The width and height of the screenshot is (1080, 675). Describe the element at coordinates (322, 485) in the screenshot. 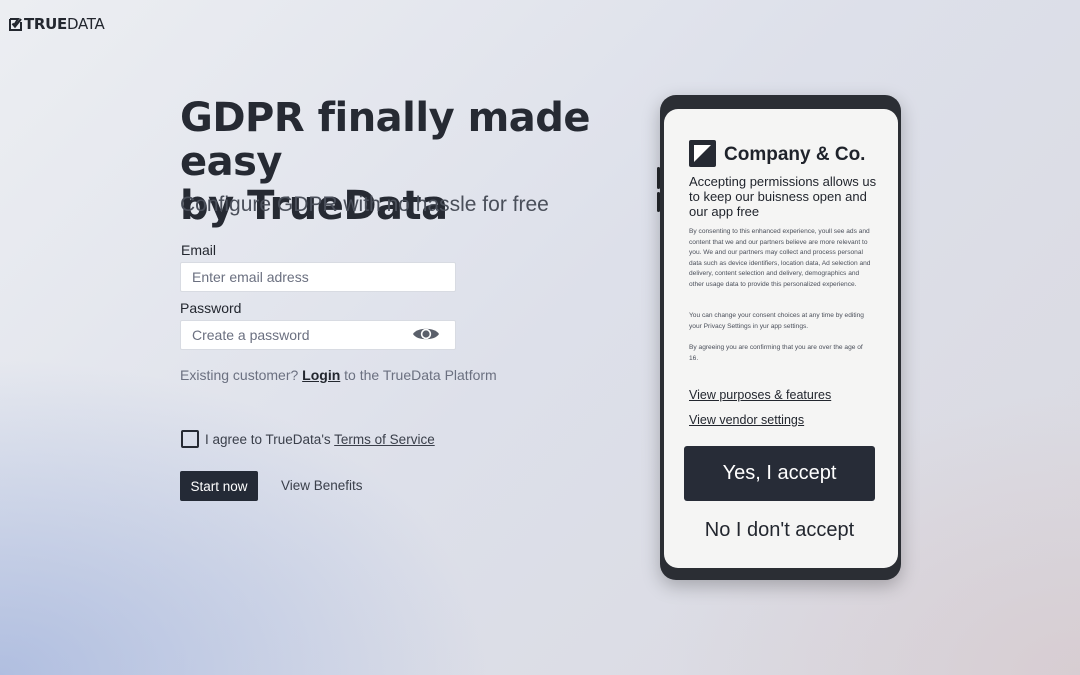

I see `view-benefits-link: View Benefits` at that location.